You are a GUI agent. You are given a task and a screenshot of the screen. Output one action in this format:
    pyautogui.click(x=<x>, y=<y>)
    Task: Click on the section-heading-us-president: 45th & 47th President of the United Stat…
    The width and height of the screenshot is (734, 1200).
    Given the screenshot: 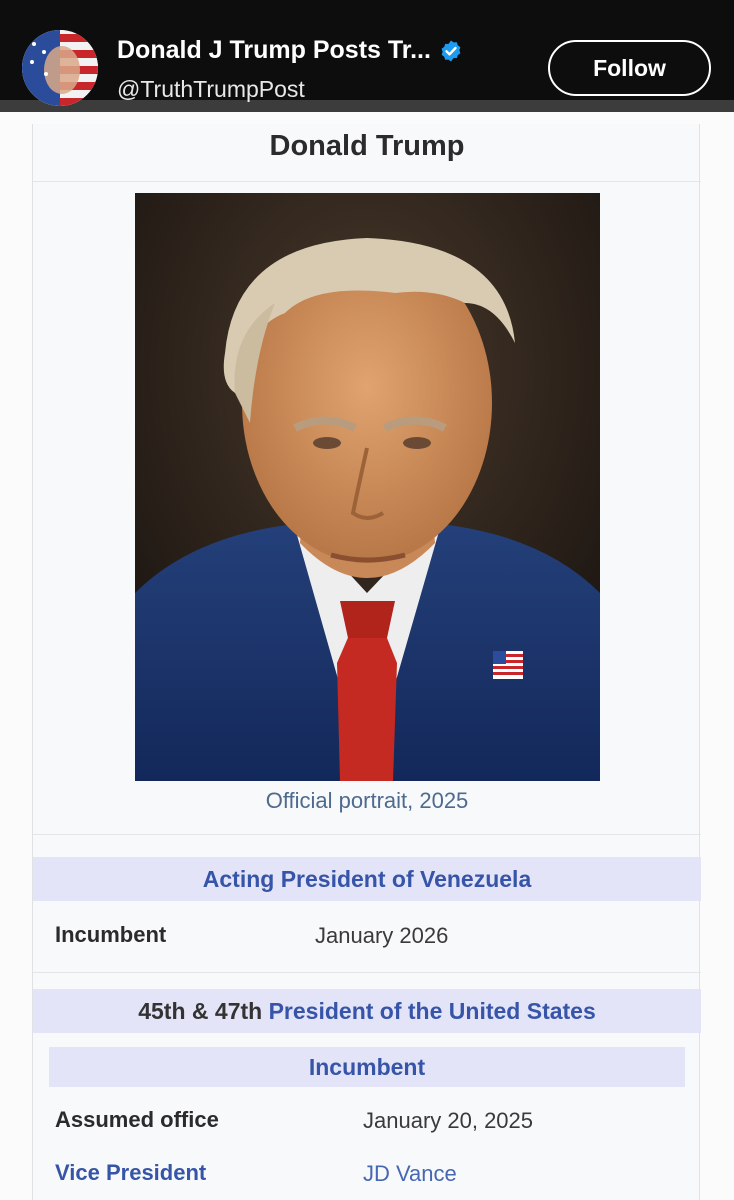 What is the action you would take?
    pyautogui.click(x=367, y=1011)
    